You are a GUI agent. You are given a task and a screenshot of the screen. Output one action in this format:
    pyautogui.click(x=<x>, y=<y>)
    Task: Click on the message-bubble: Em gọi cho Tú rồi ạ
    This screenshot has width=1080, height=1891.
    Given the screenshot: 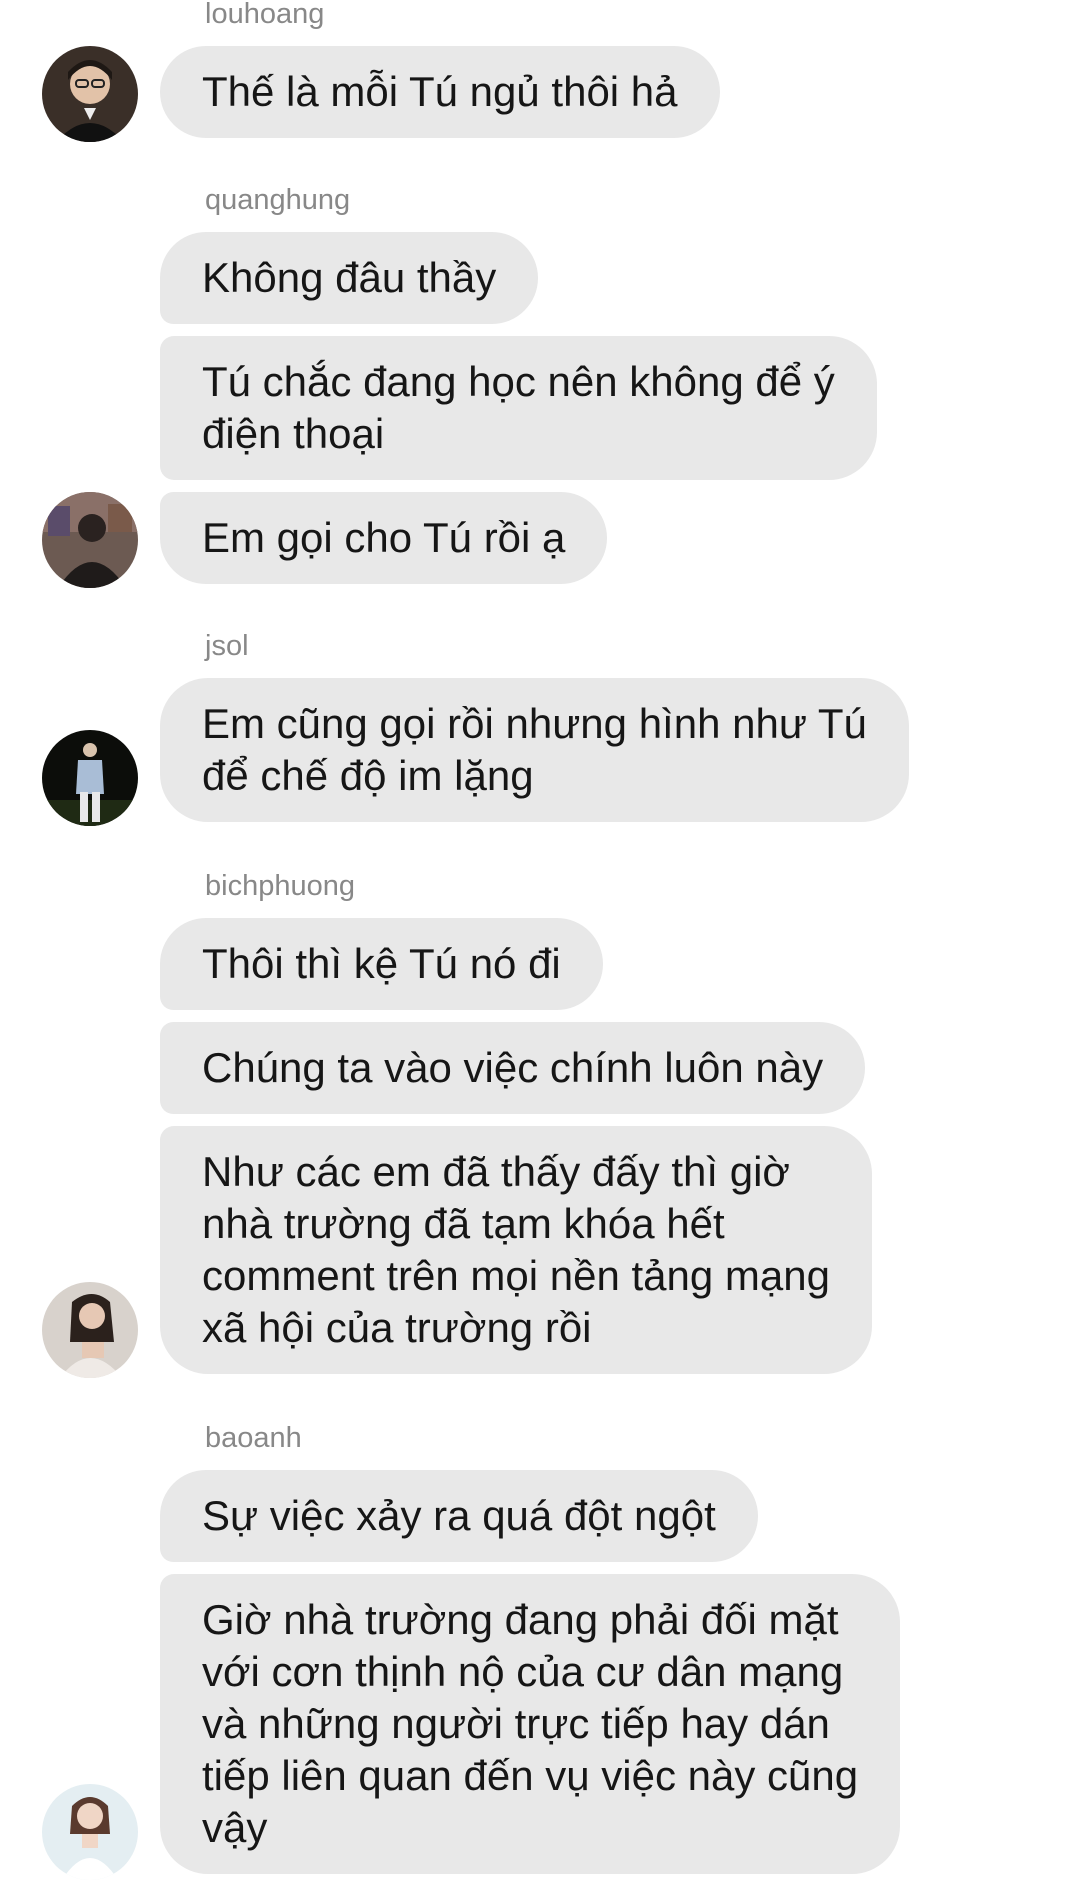 What is the action you would take?
    pyautogui.click(x=384, y=538)
    